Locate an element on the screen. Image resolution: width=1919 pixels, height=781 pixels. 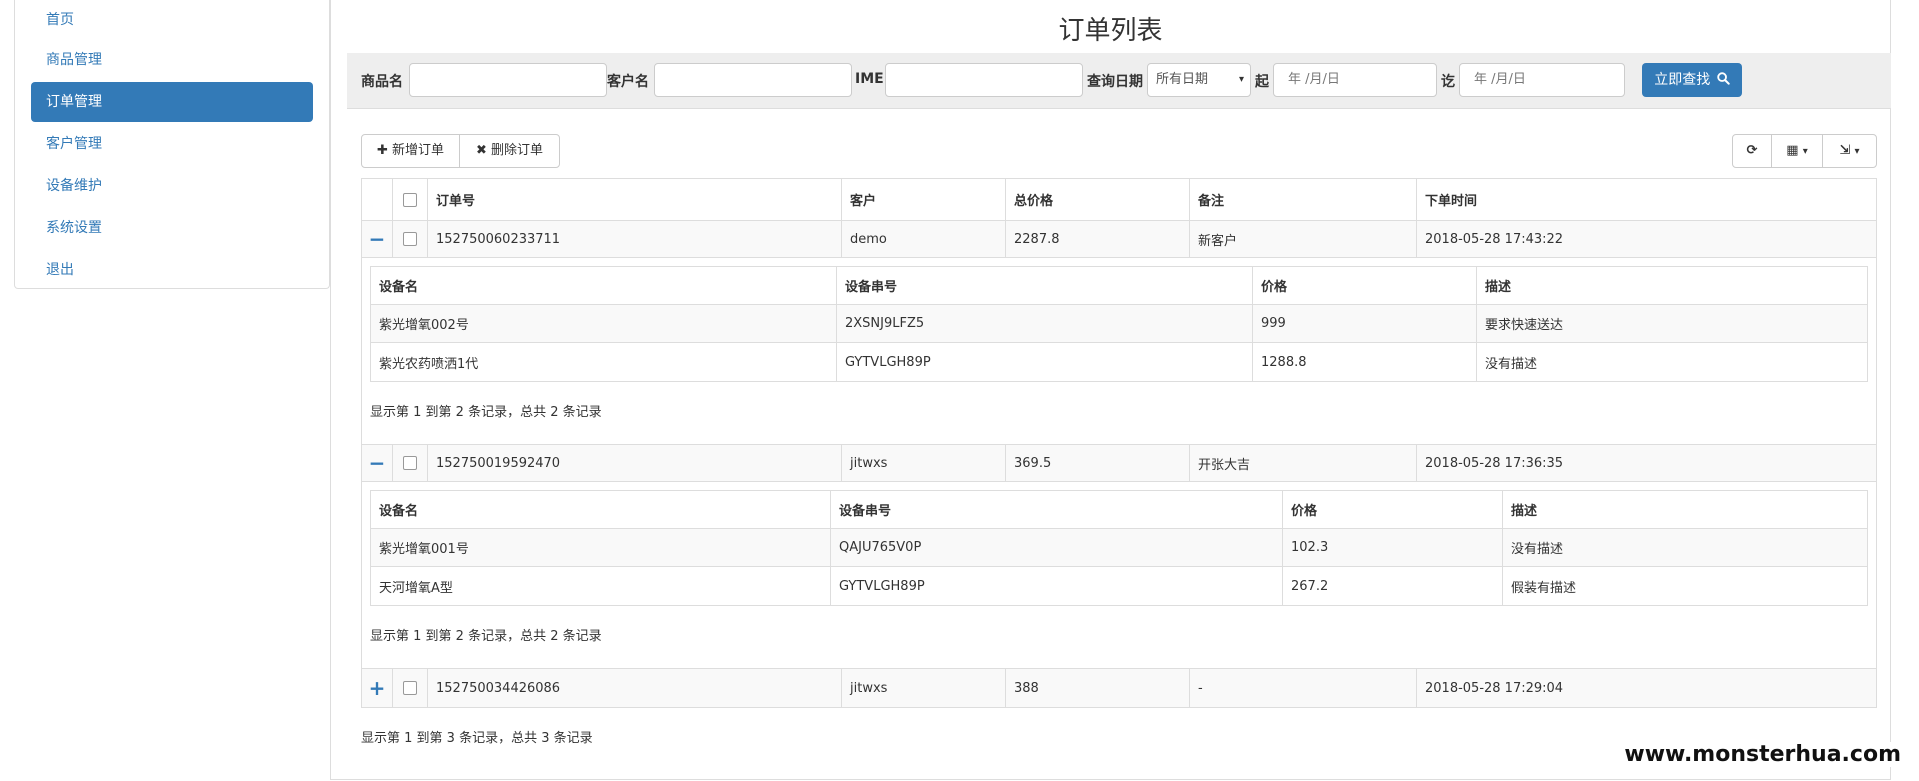
date-select: 所有日期 ▾ is located at coordinates (1199, 80).